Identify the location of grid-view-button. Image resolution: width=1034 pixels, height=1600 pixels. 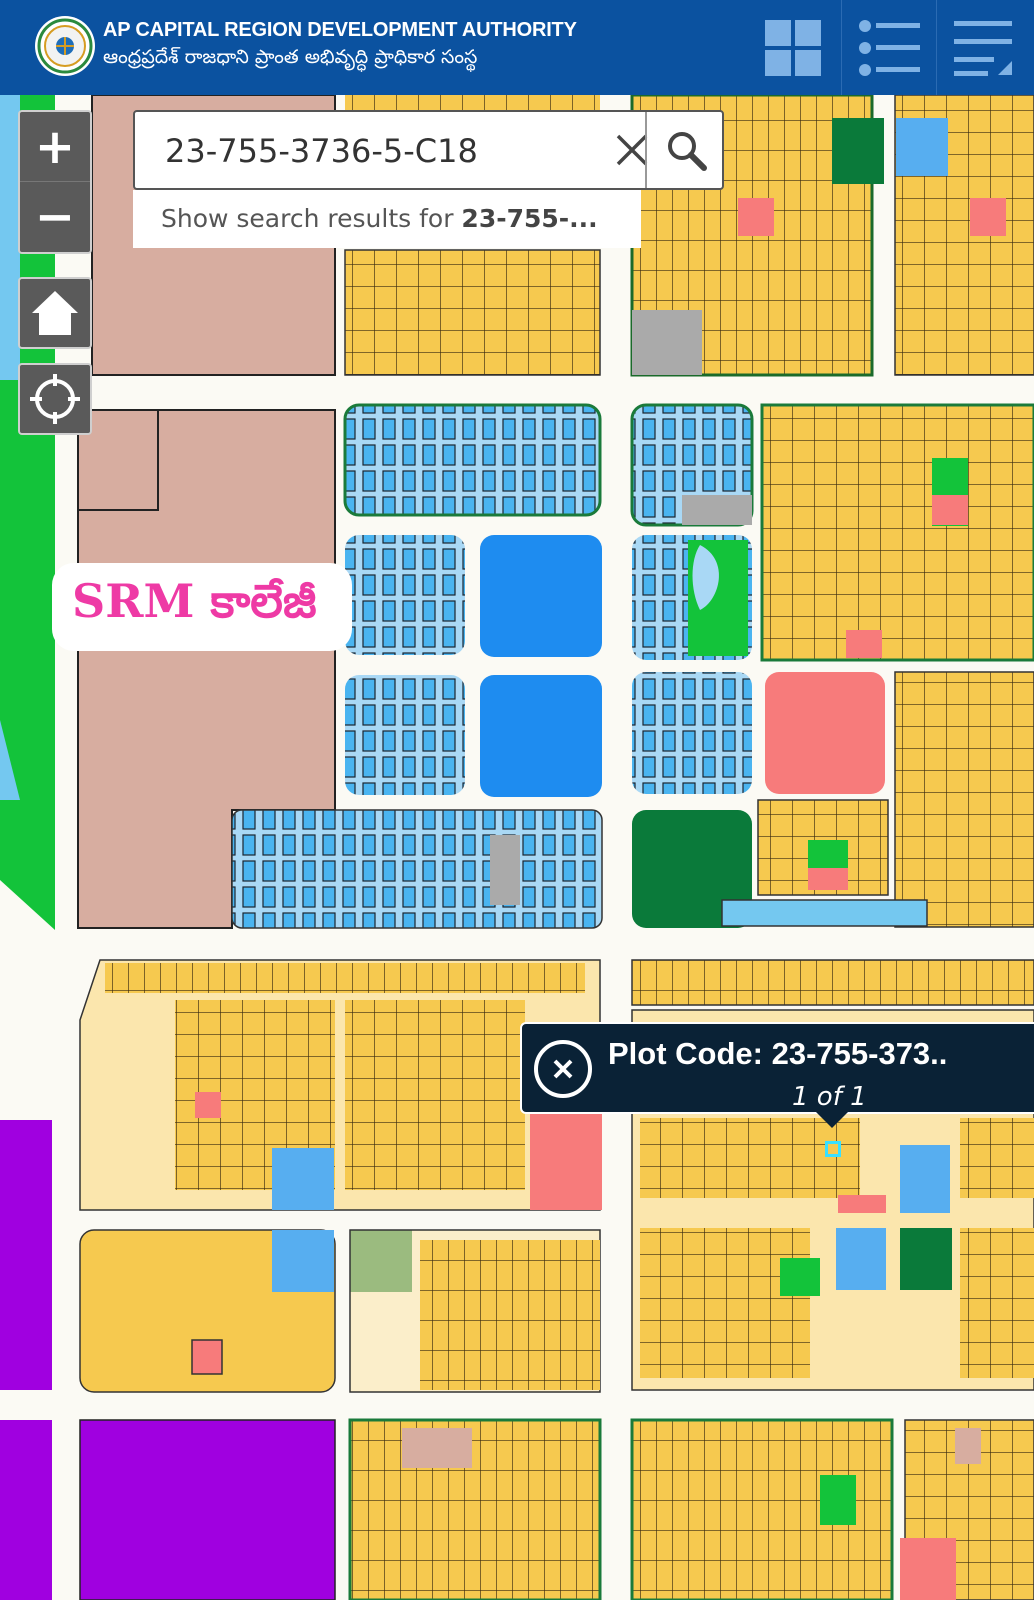
(793, 47).